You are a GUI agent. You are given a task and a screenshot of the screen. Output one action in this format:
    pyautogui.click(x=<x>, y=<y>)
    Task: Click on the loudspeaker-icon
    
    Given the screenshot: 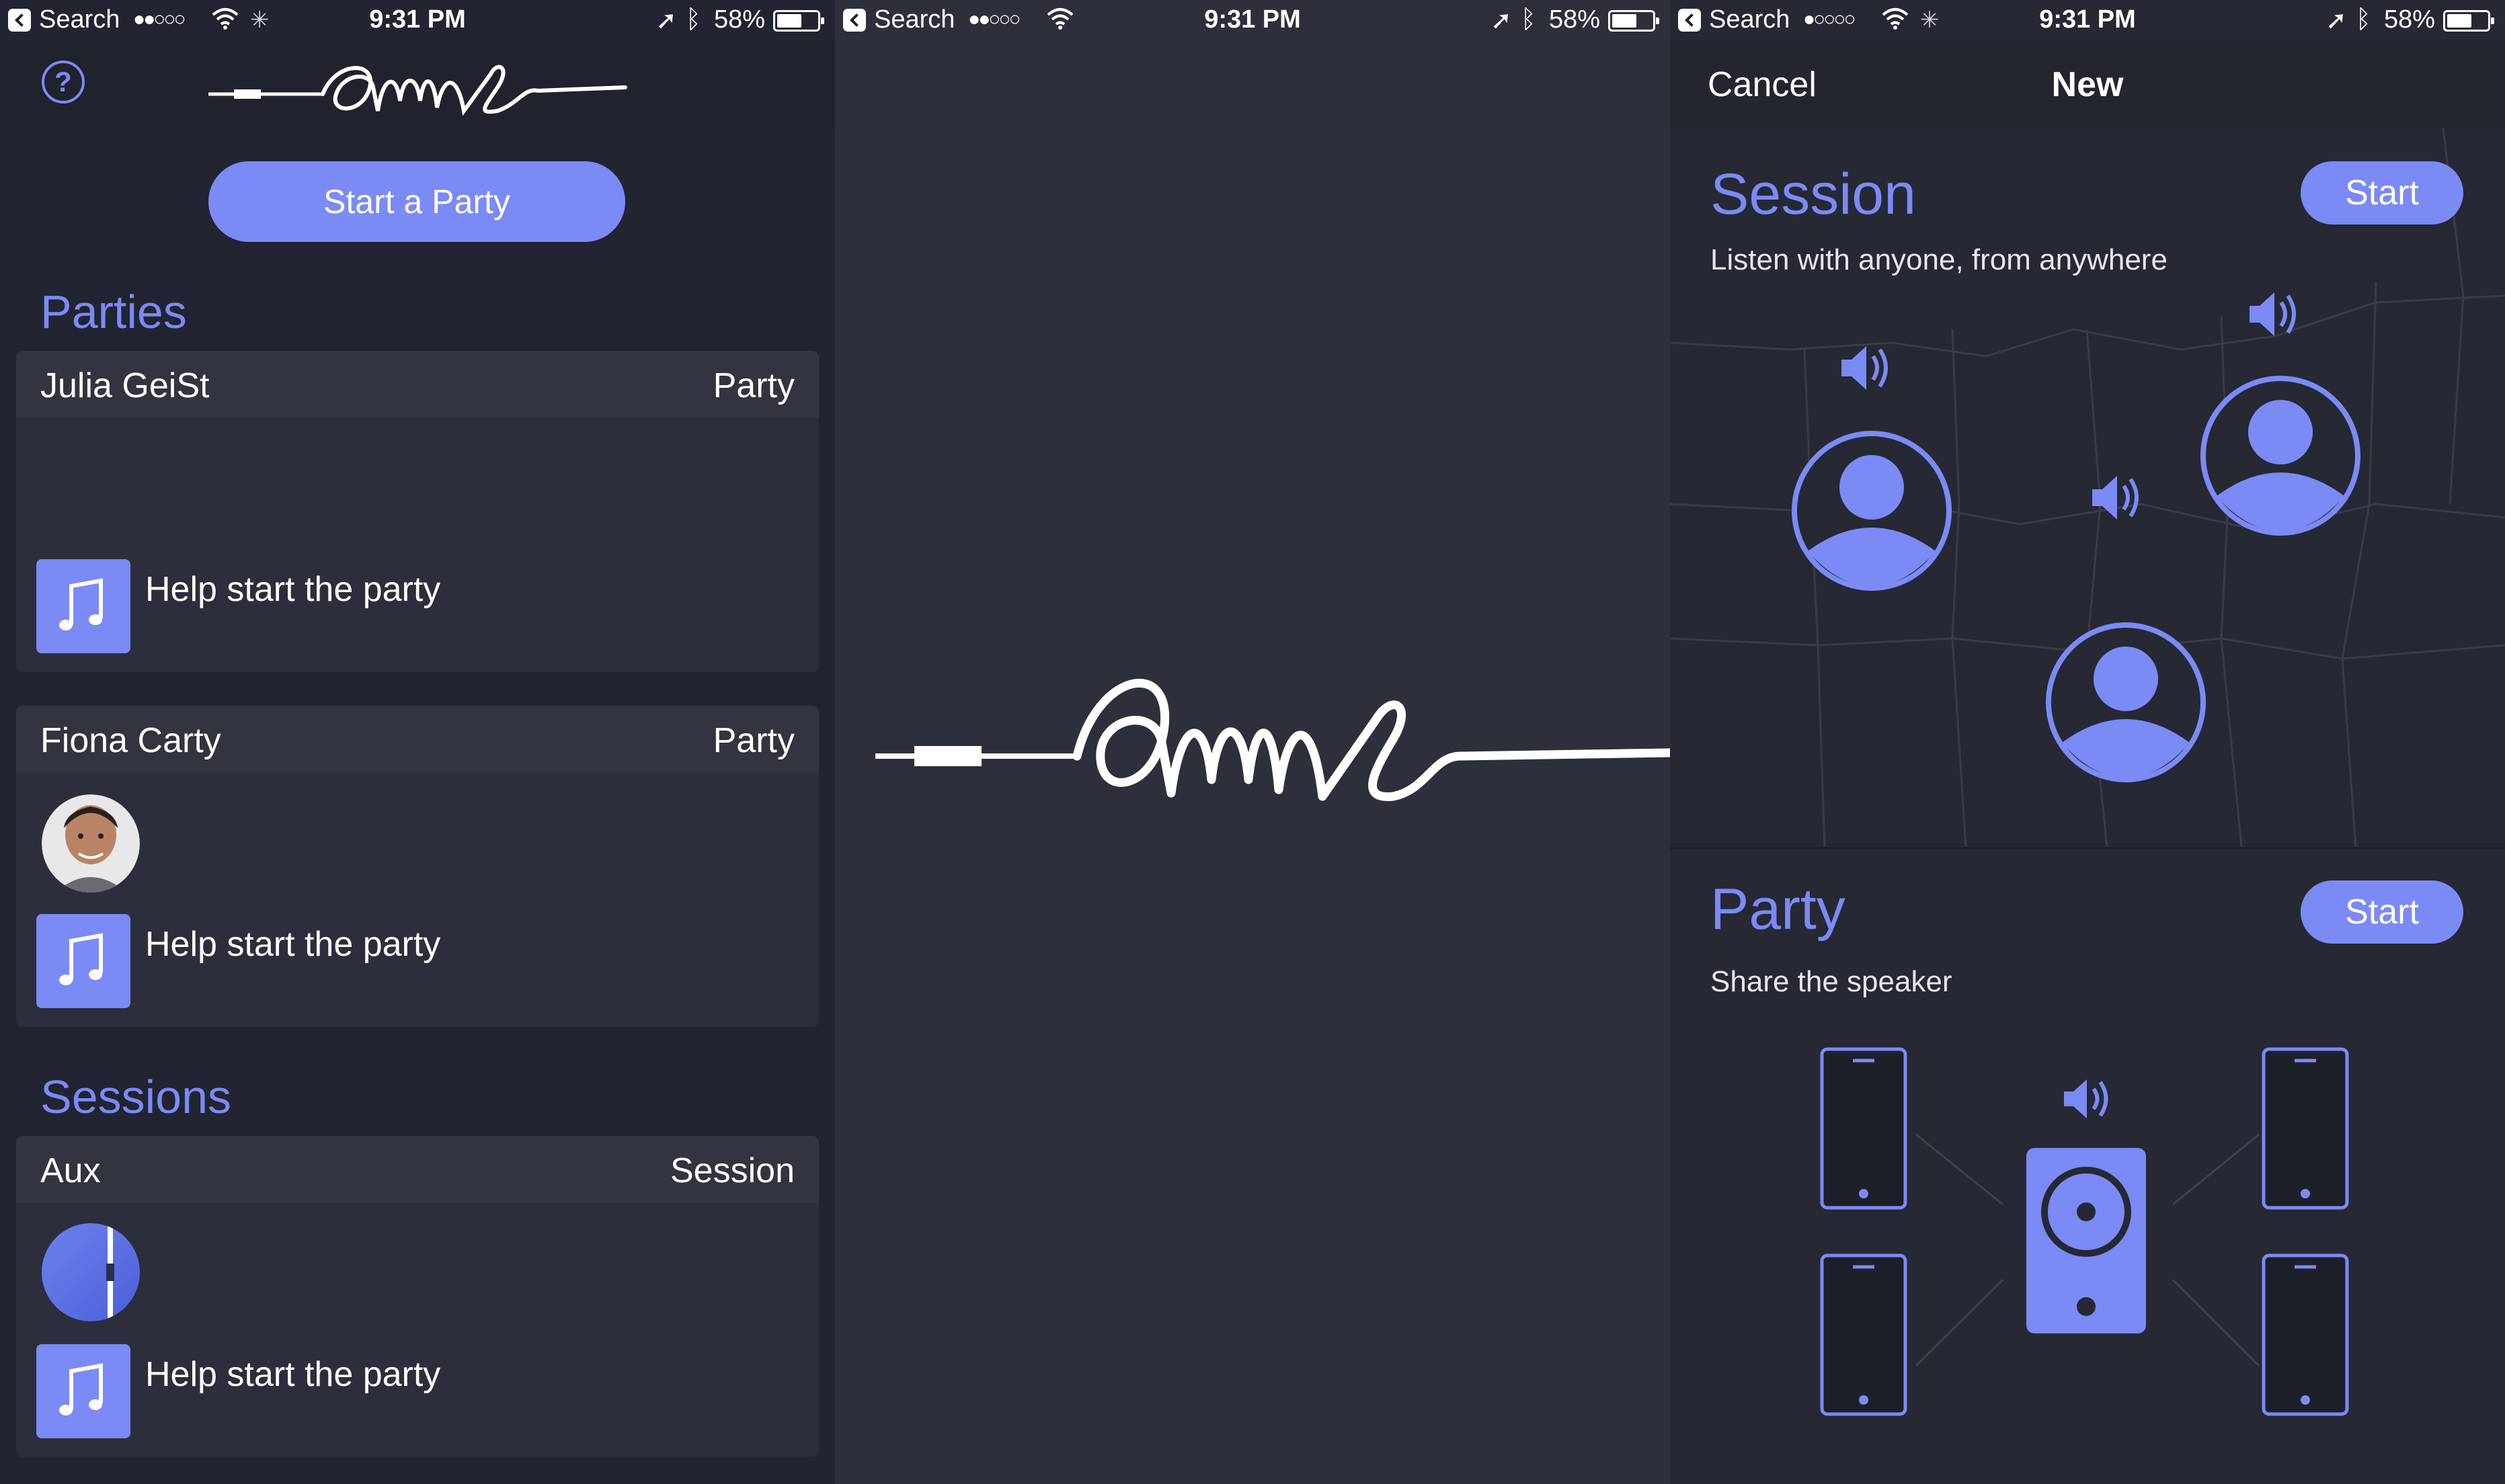 What is the action you would take?
    pyautogui.click(x=2086, y=1240)
    